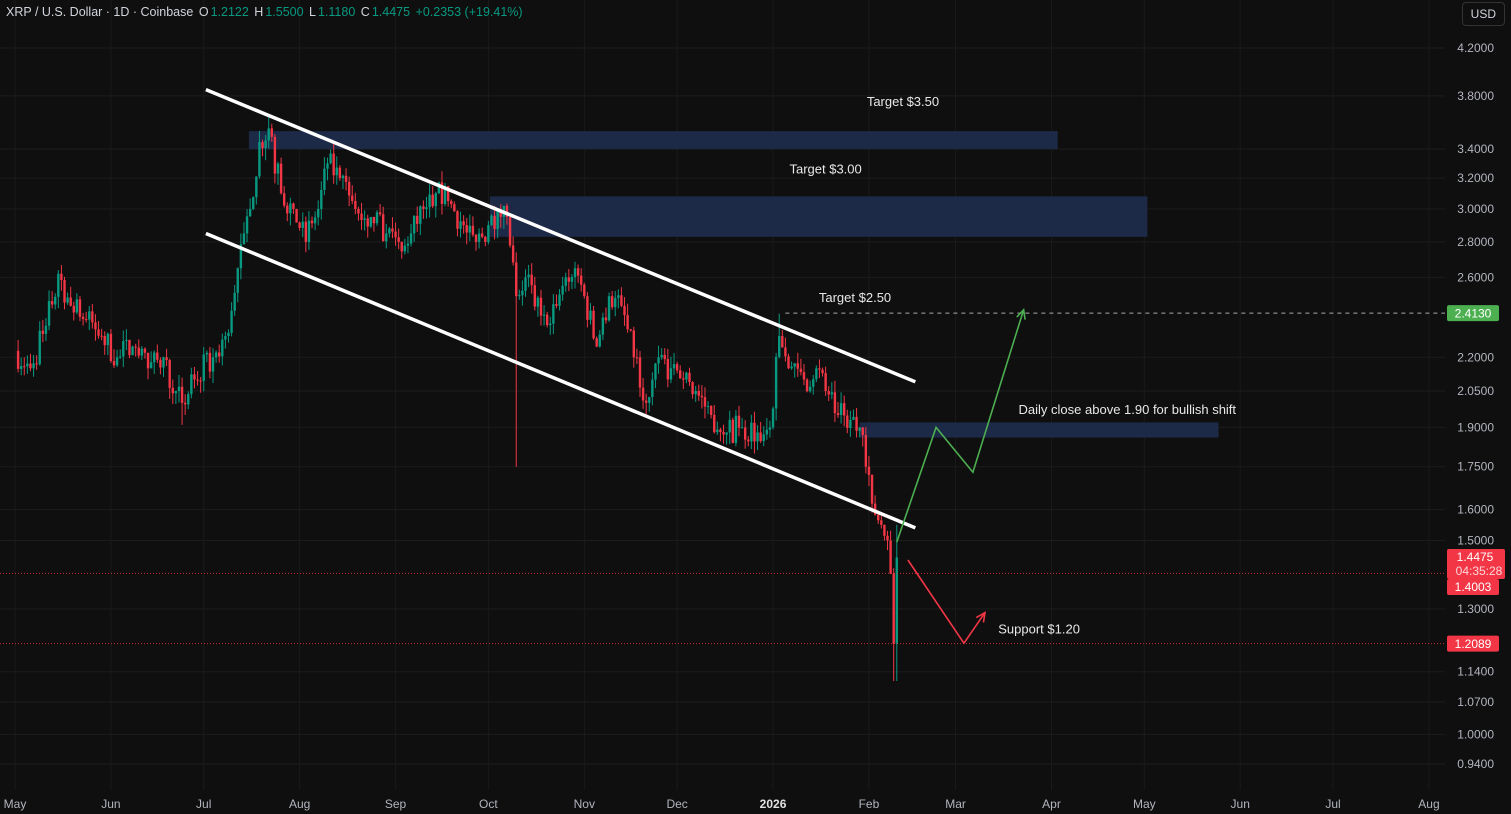 The width and height of the screenshot is (1511, 814). Describe the element at coordinates (469, 12) in the screenshot. I see `change-value: +0.2353 (+19.41%)` at that location.